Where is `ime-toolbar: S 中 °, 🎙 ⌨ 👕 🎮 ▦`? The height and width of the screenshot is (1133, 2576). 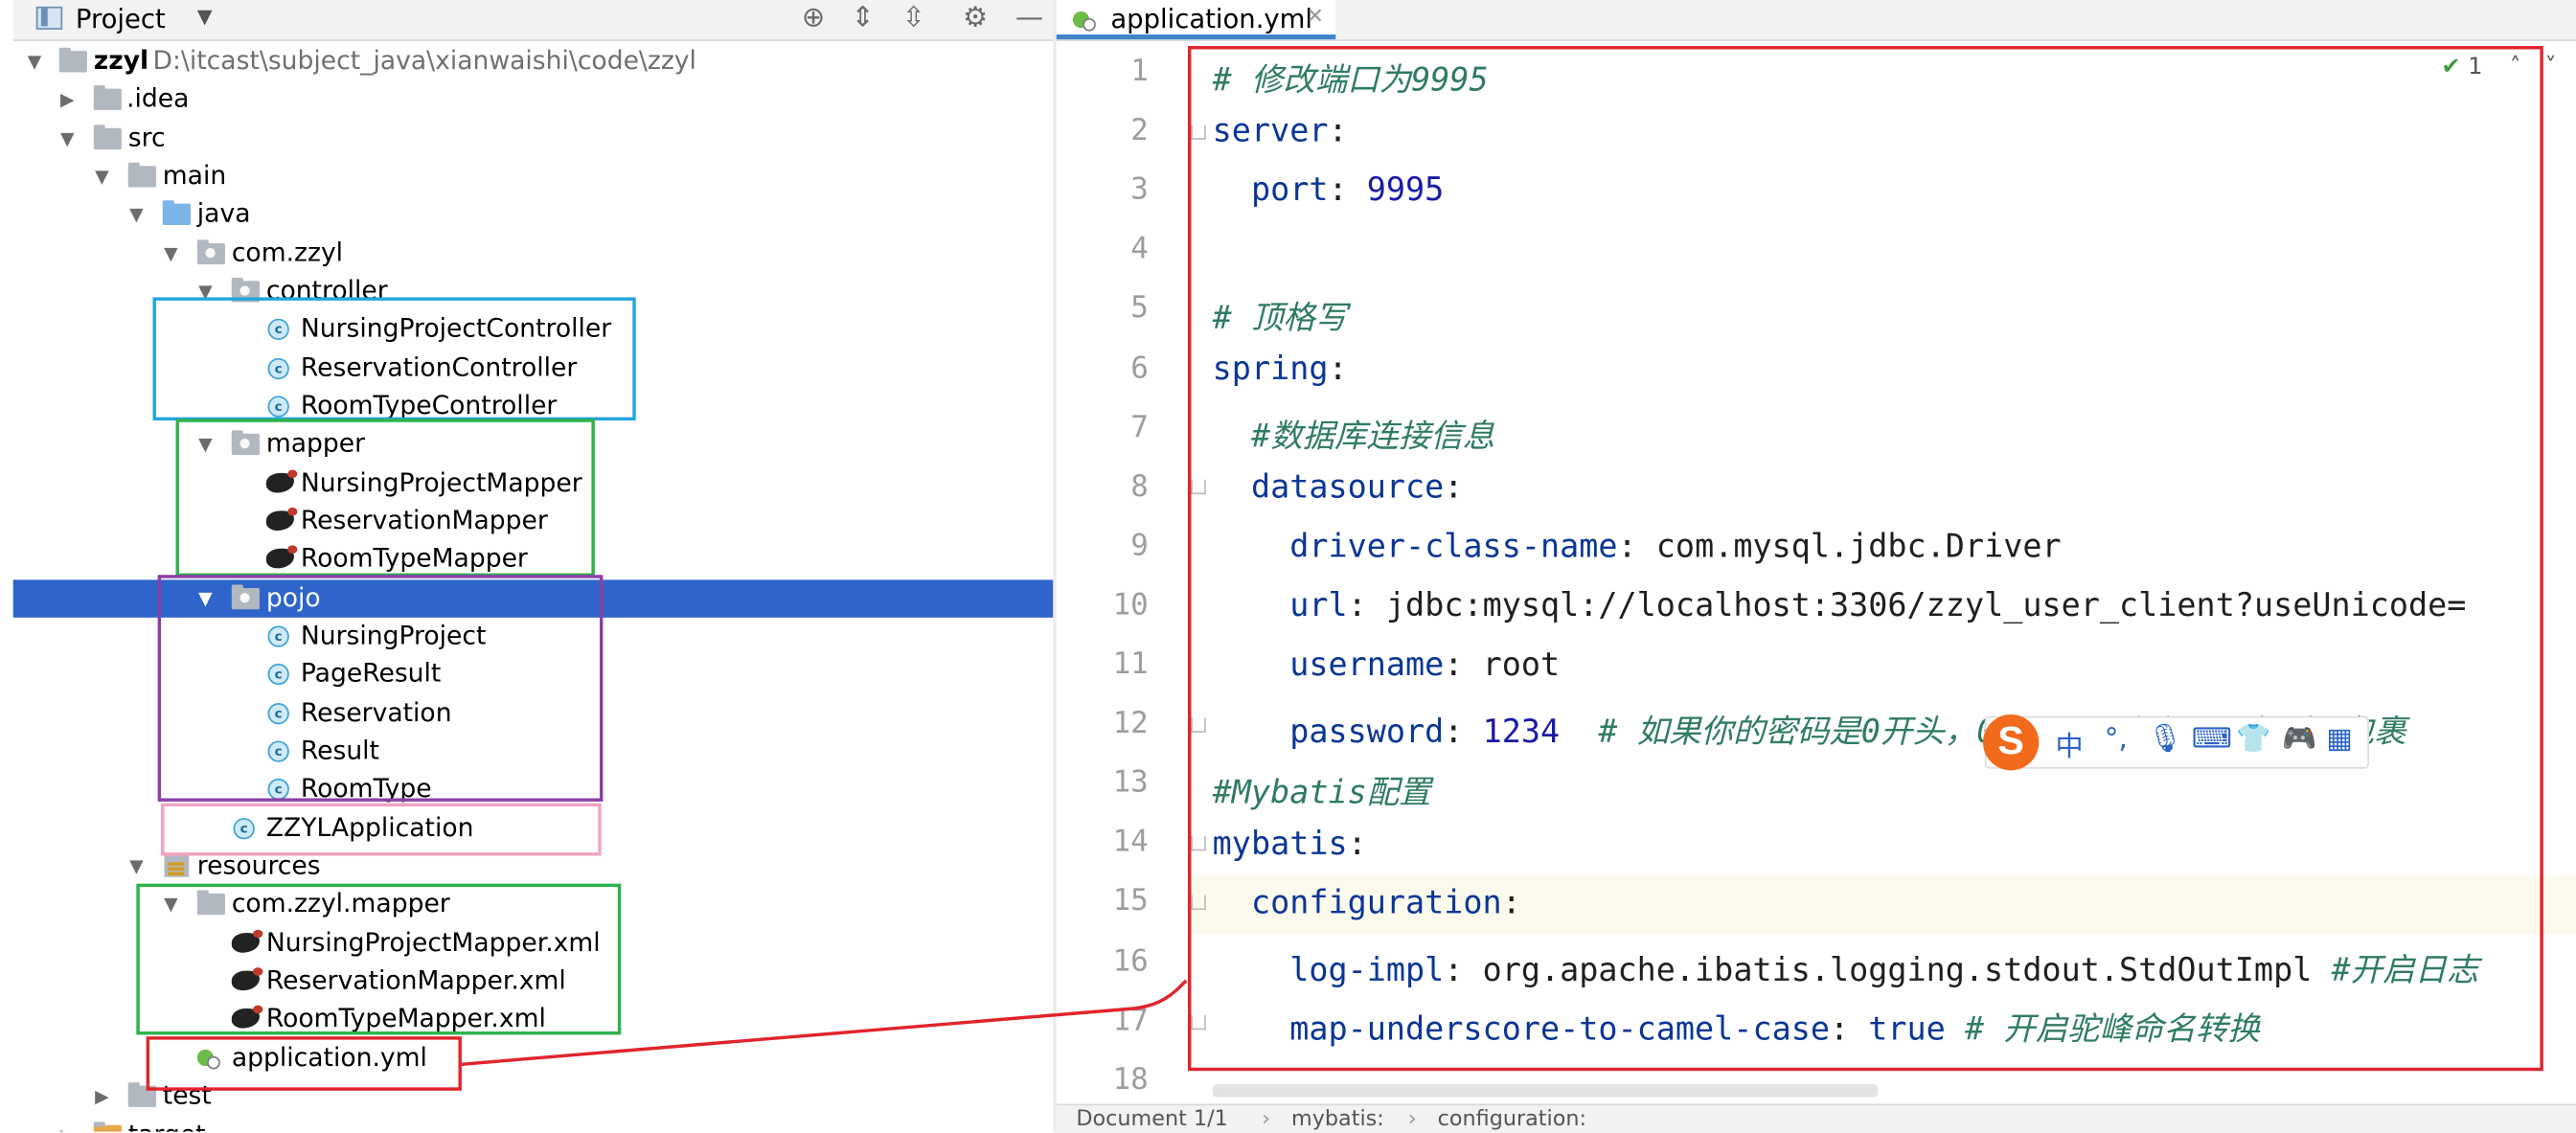
ime-toolbar: S 中 °, 🎙 ⌨ 👕 🎮 ▦ is located at coordinates (2176, 742).